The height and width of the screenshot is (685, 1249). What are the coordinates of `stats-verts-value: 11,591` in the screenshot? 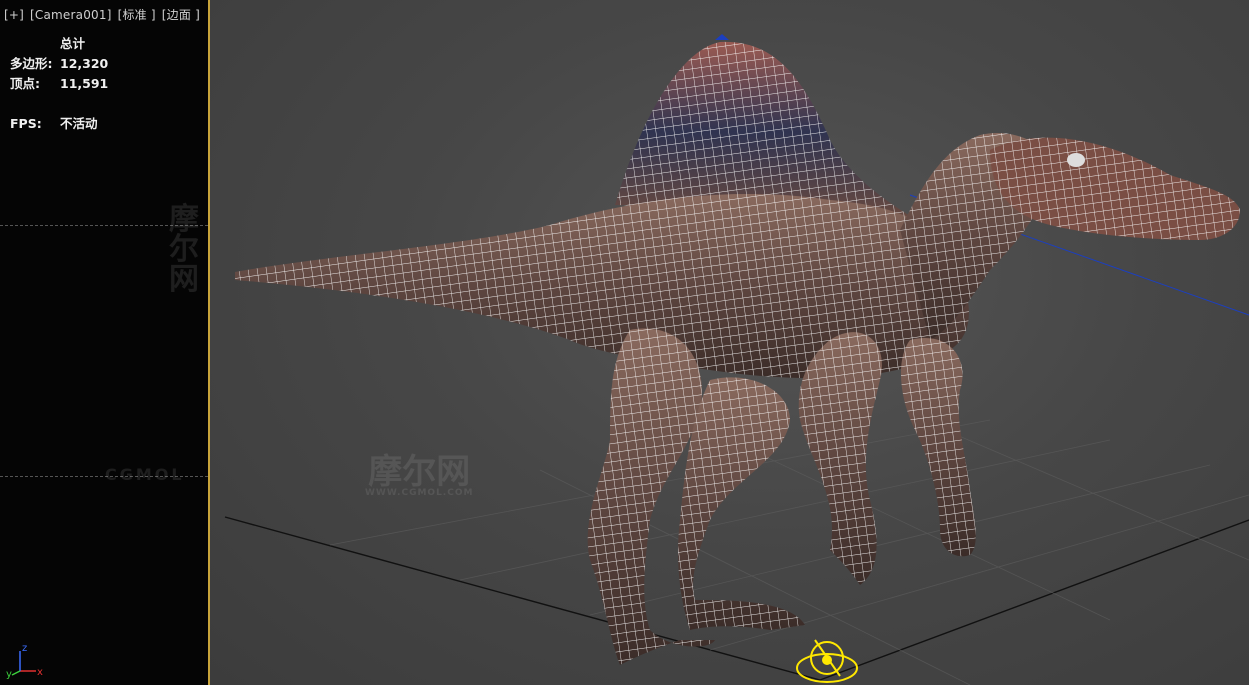 It's located at (84, 83).